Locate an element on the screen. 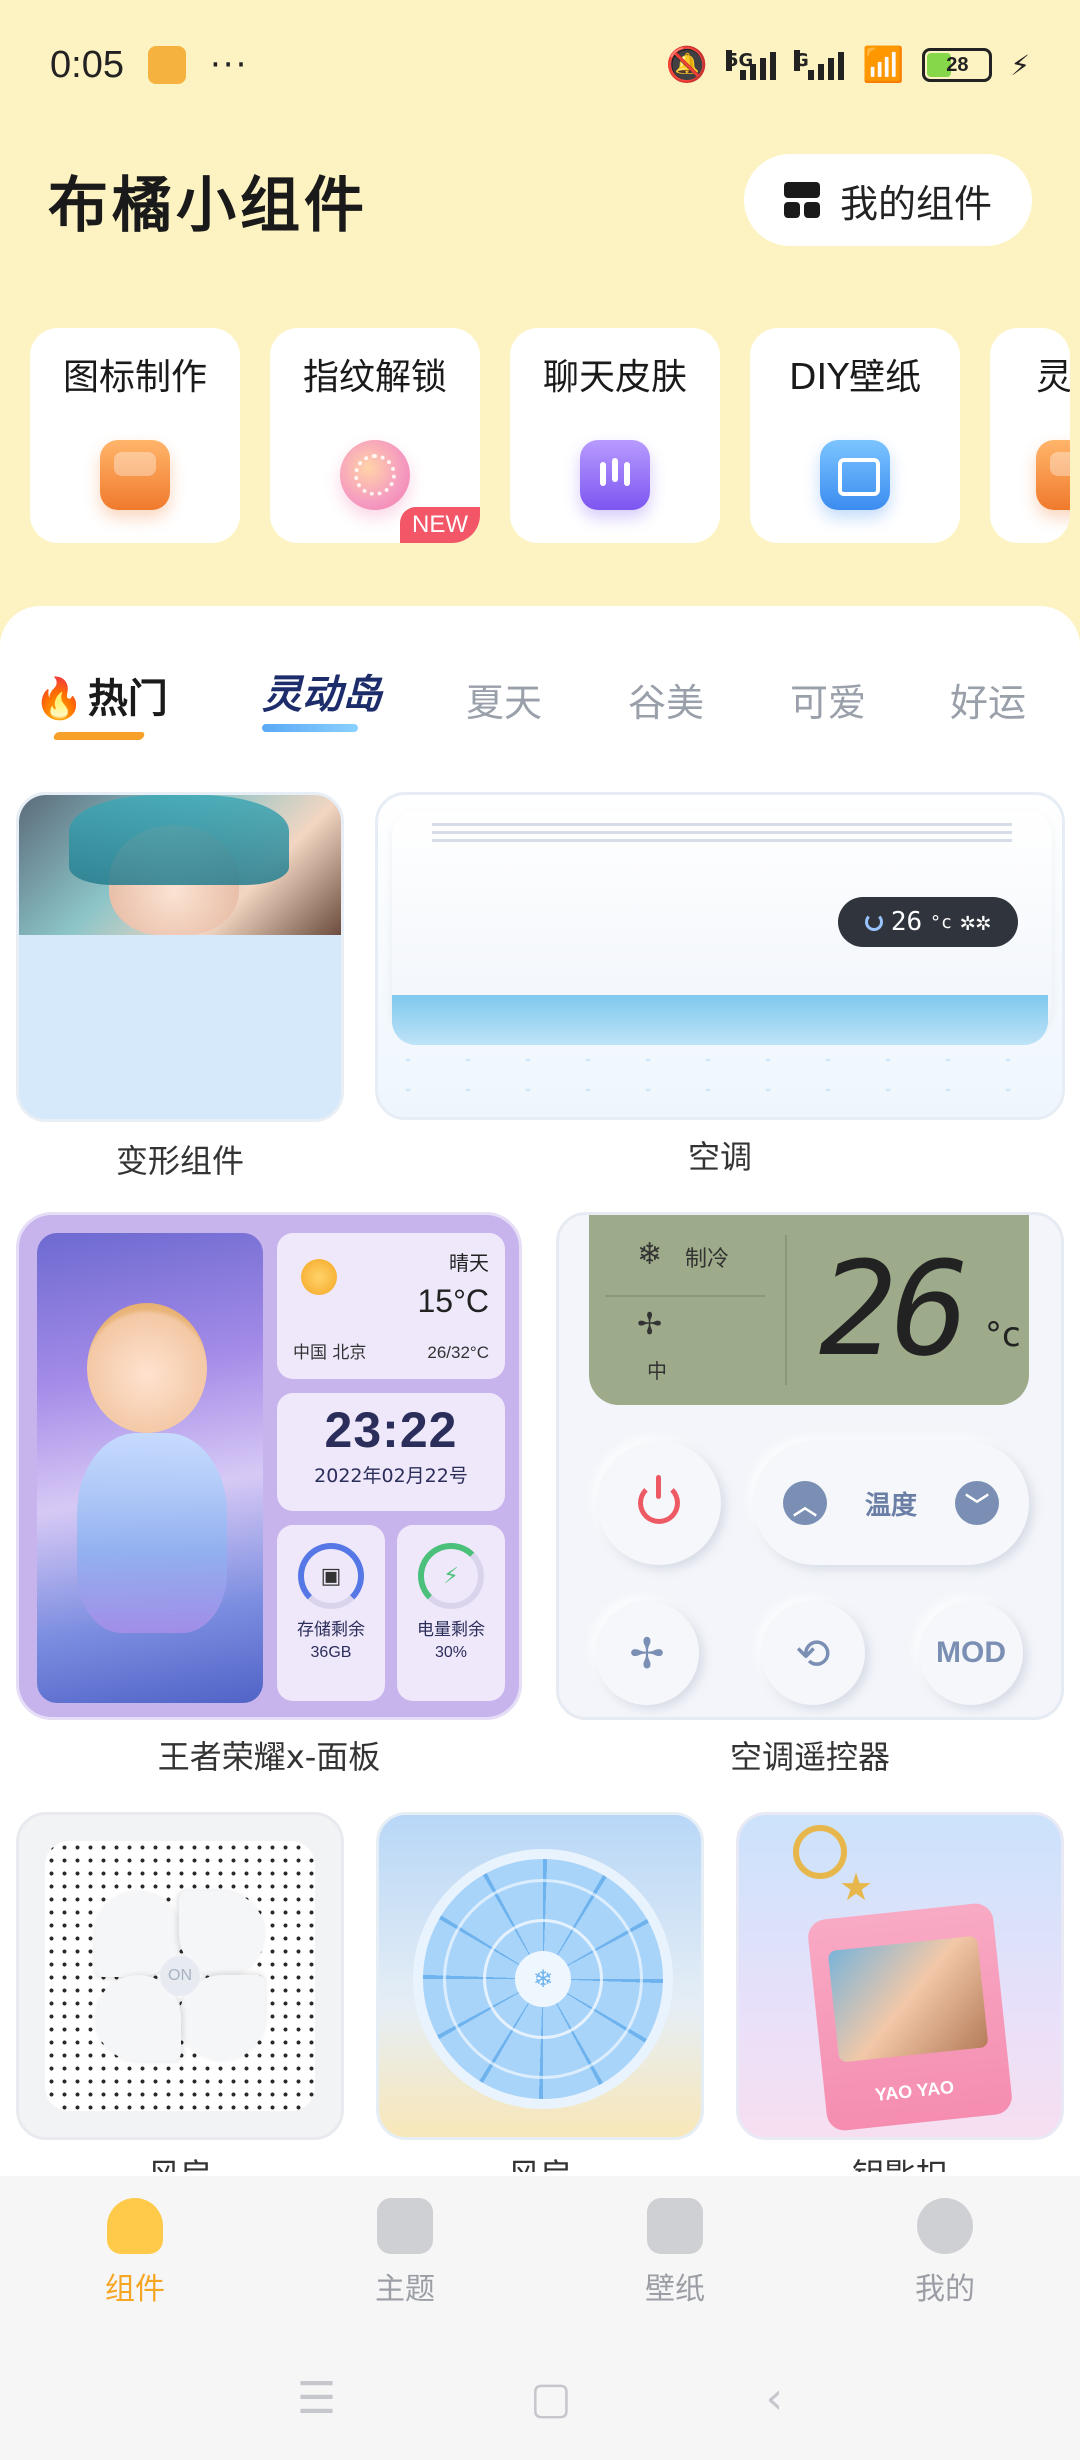 The image size is (1080, 2460). storage-label: 存储剩余 is located at coordinates (331, 1630).